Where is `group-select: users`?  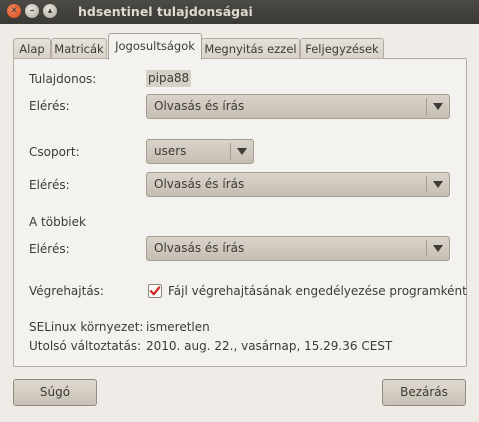
group-select: users is located at coordinates (200, 151).